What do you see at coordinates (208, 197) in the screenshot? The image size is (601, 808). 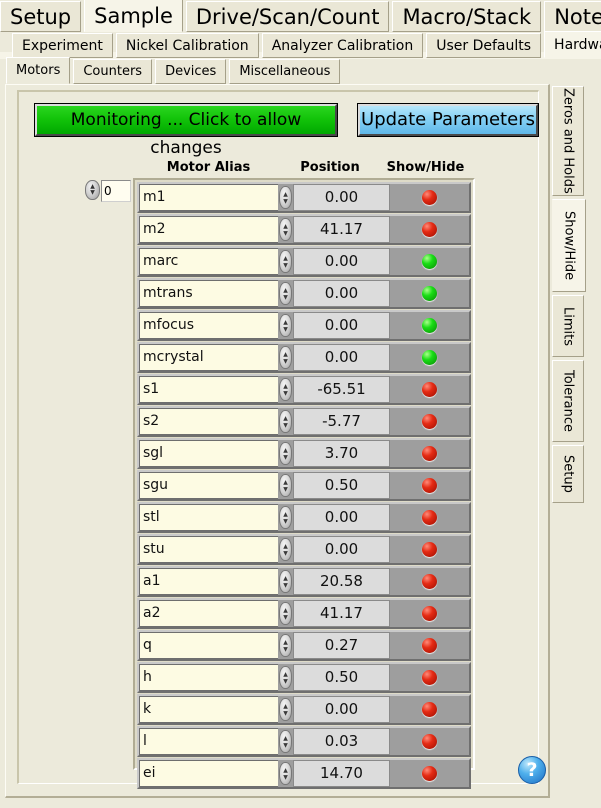 I see `motor-alias-input: m1` at bounding box center [208, 197].